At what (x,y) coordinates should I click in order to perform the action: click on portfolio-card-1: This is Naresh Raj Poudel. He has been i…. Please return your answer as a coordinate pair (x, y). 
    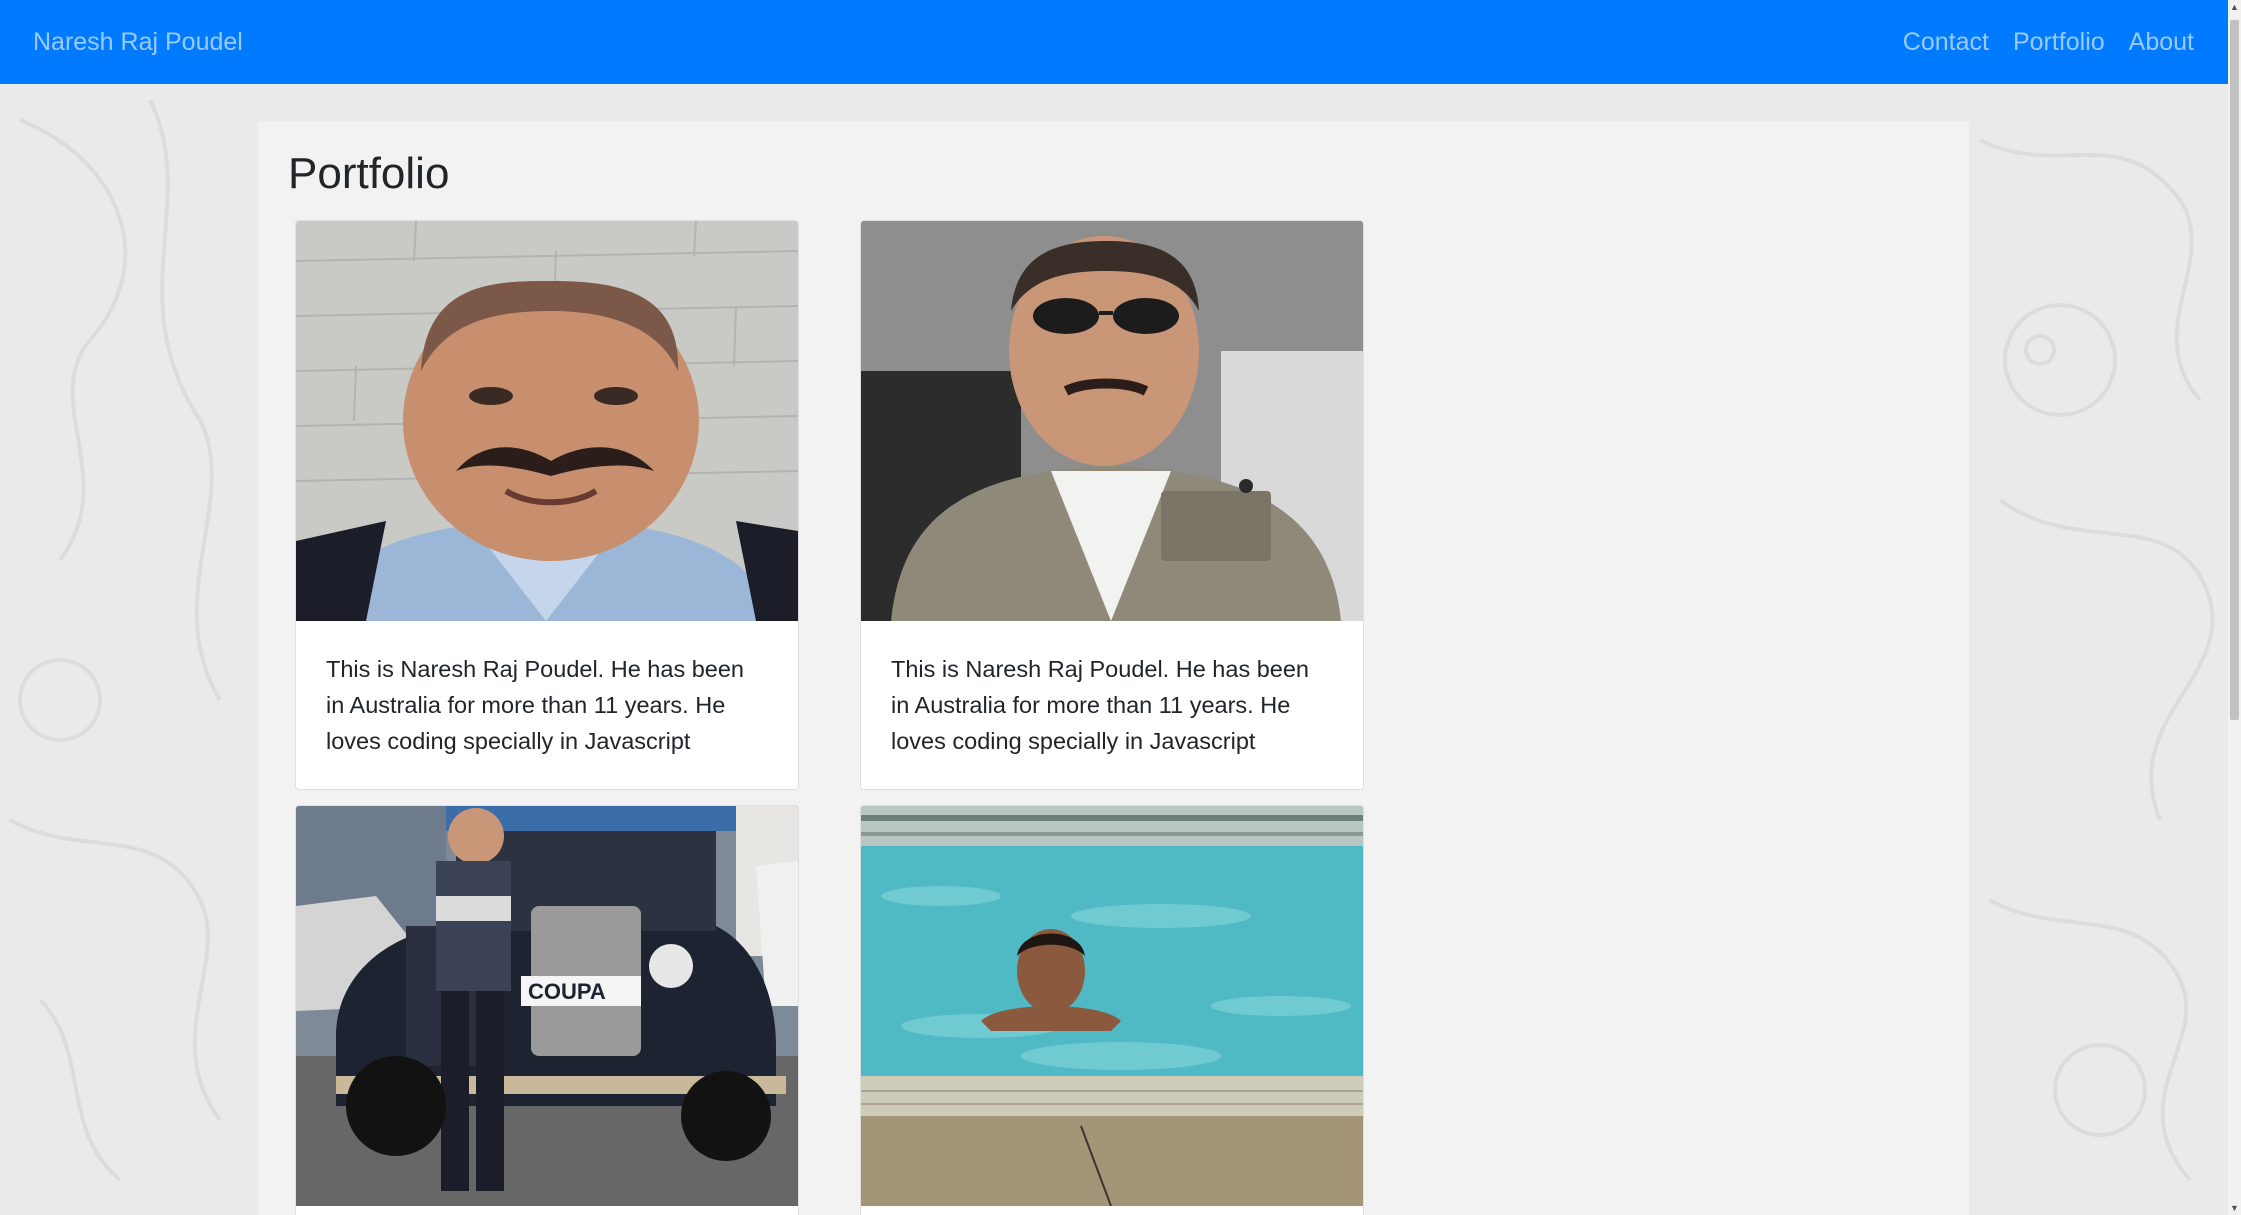
    Looking at the image, I should click on (547, 505).